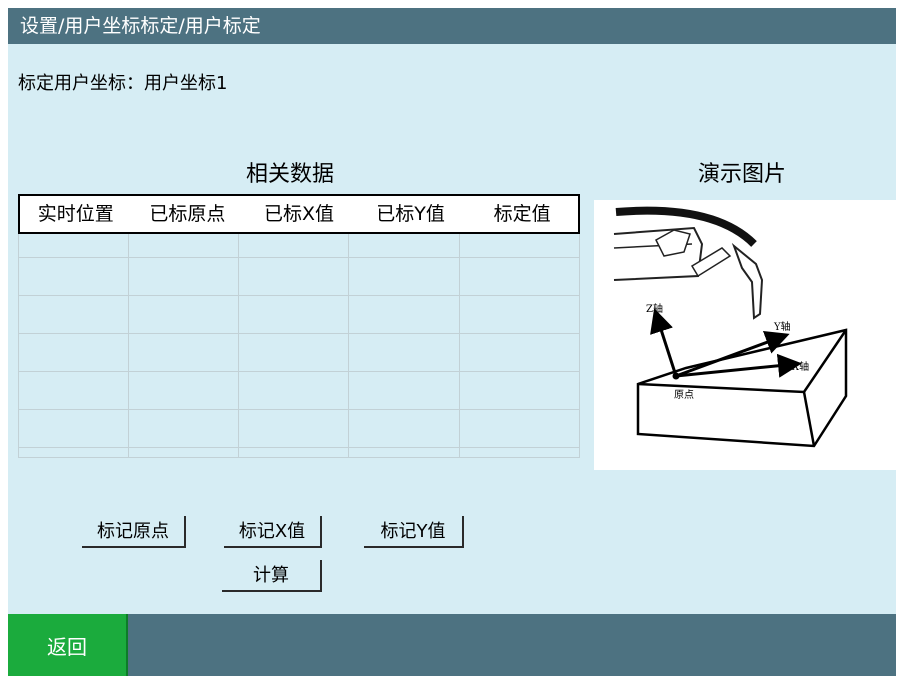  I want to click on back-button: 返回, so click(68, 645).